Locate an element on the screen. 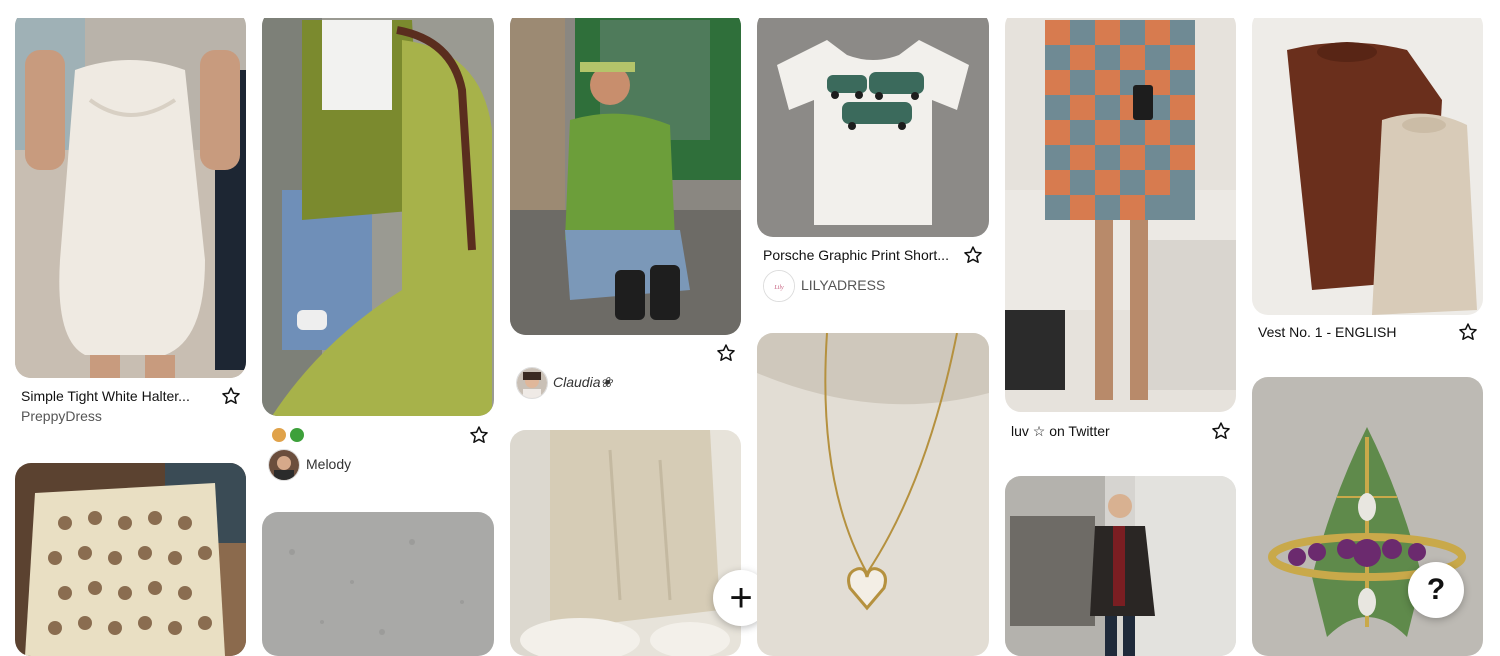  heart-necklace-photo is located at coordinates (873, 494).